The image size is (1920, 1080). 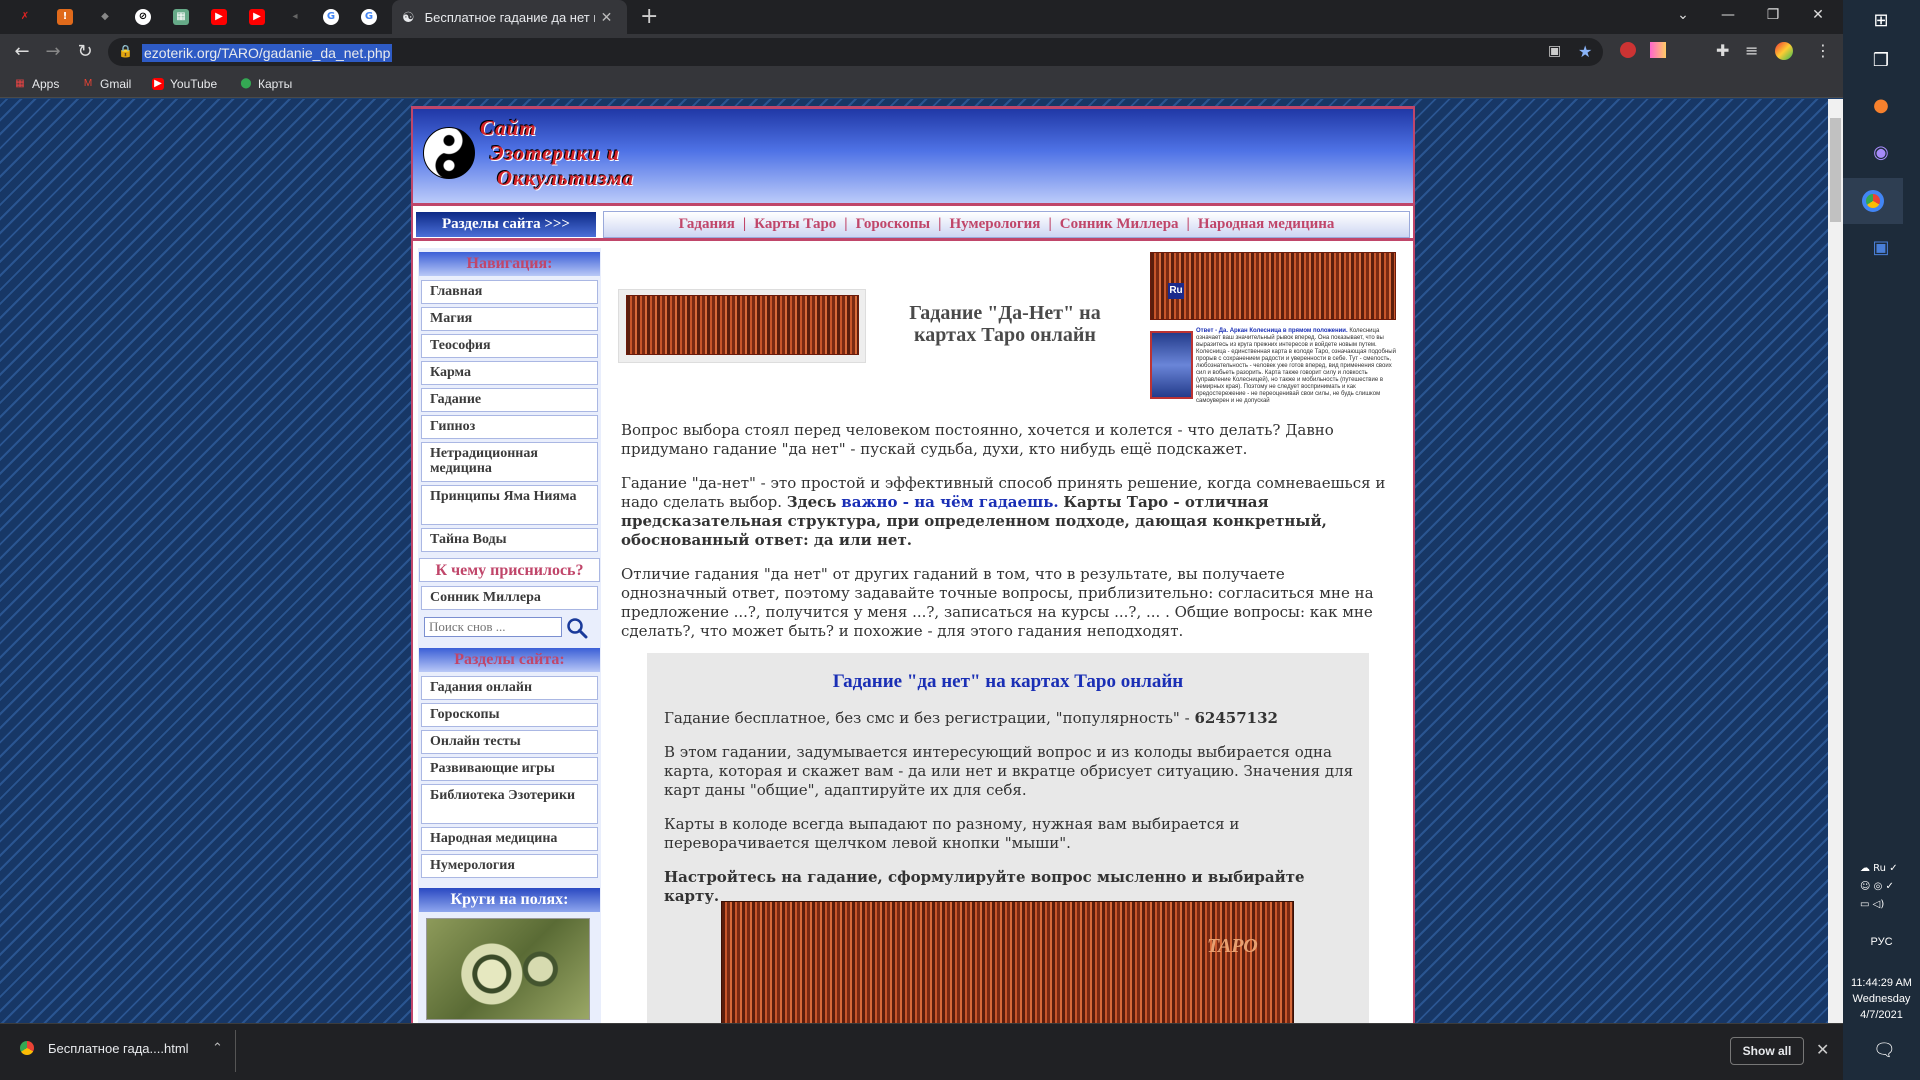 What do you see at coordinates (105, 17) in the screenshot?
I see `tab-favicon-3: ◆` at bounding box center [105, 17].